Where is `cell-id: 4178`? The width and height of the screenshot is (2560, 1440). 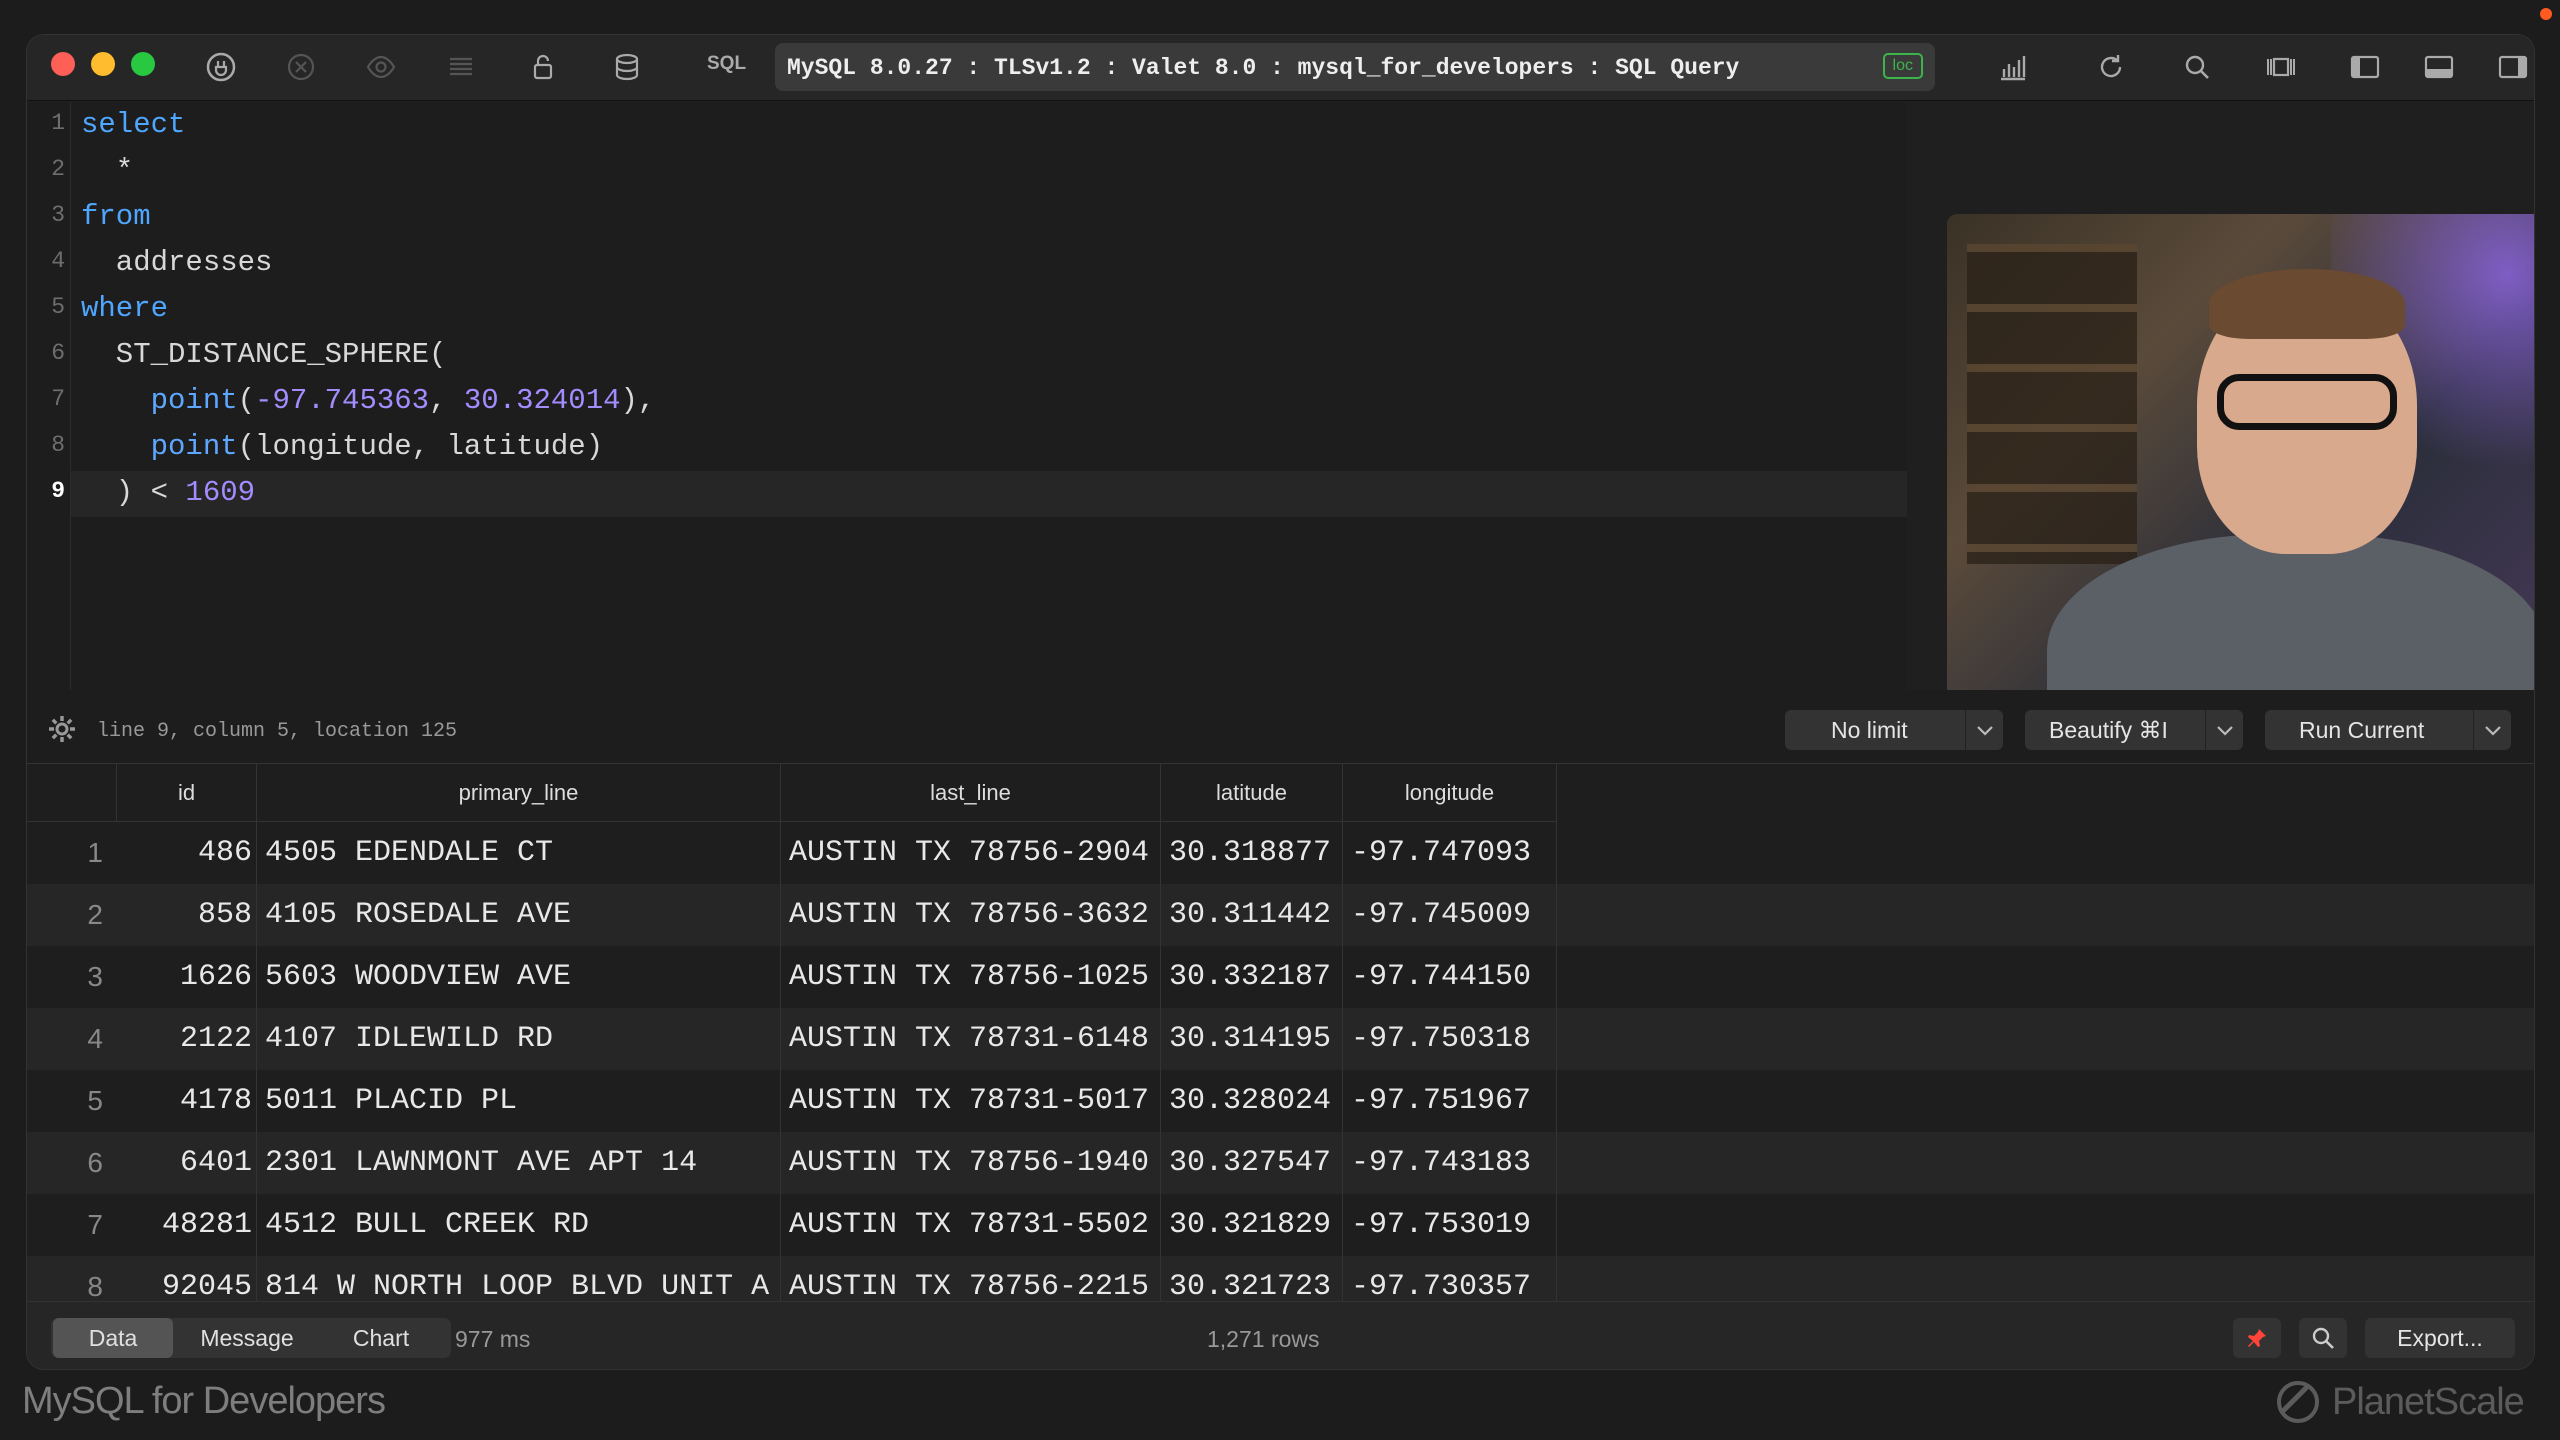 cell-id: 4178 is located at coordinates (187, 1101).